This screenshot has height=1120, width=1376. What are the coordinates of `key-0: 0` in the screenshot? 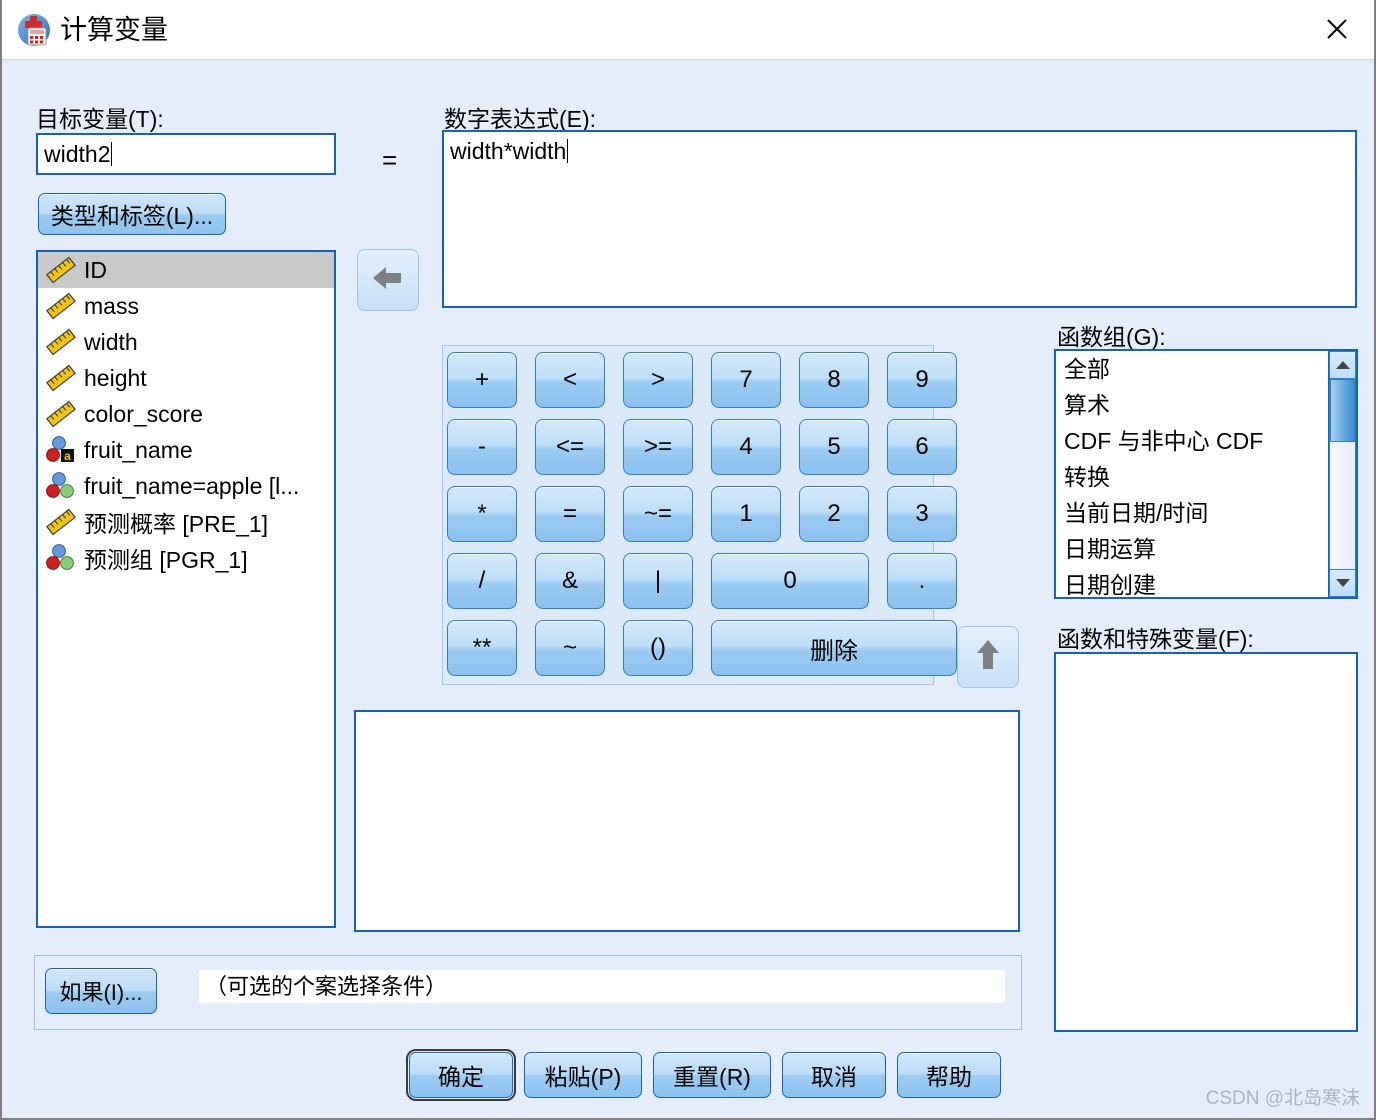 It's located at (790, 581).